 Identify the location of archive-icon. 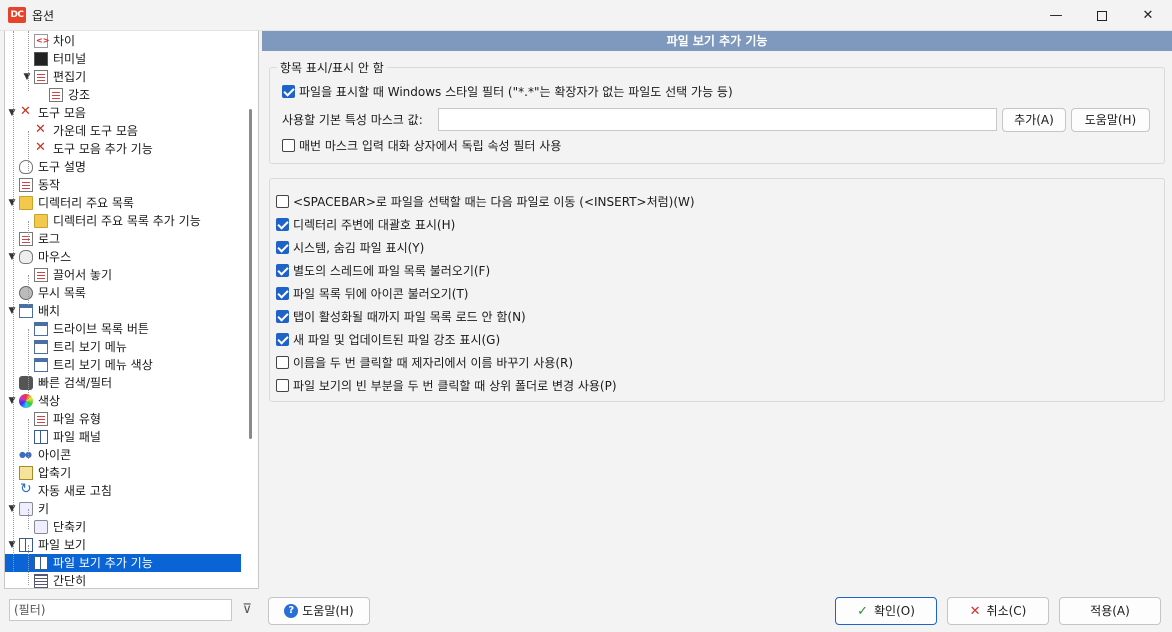
(26, 473).